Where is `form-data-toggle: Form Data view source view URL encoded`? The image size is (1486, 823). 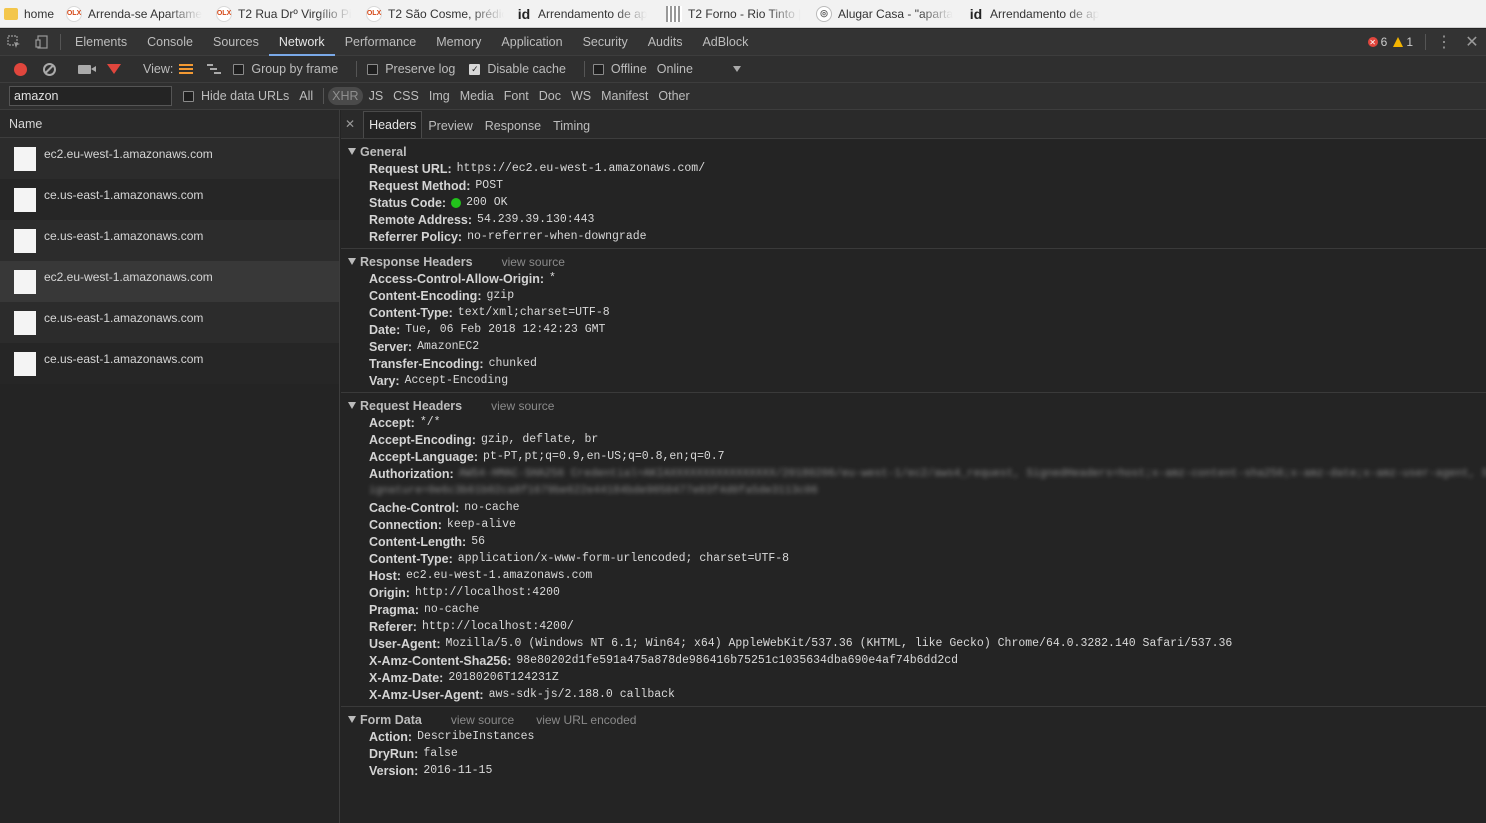 form-data-toggle: Form Data view source view URL encoded is located at coordinates (917, 719).